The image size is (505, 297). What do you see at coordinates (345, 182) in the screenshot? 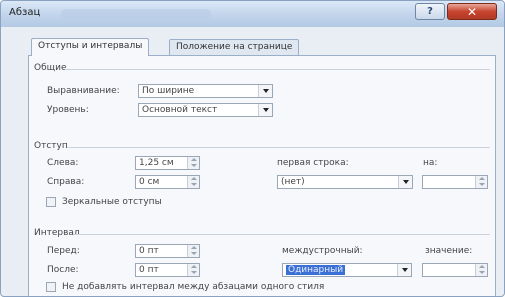
I see `first-line-select: (нет)` at bounding box center [345, 182].